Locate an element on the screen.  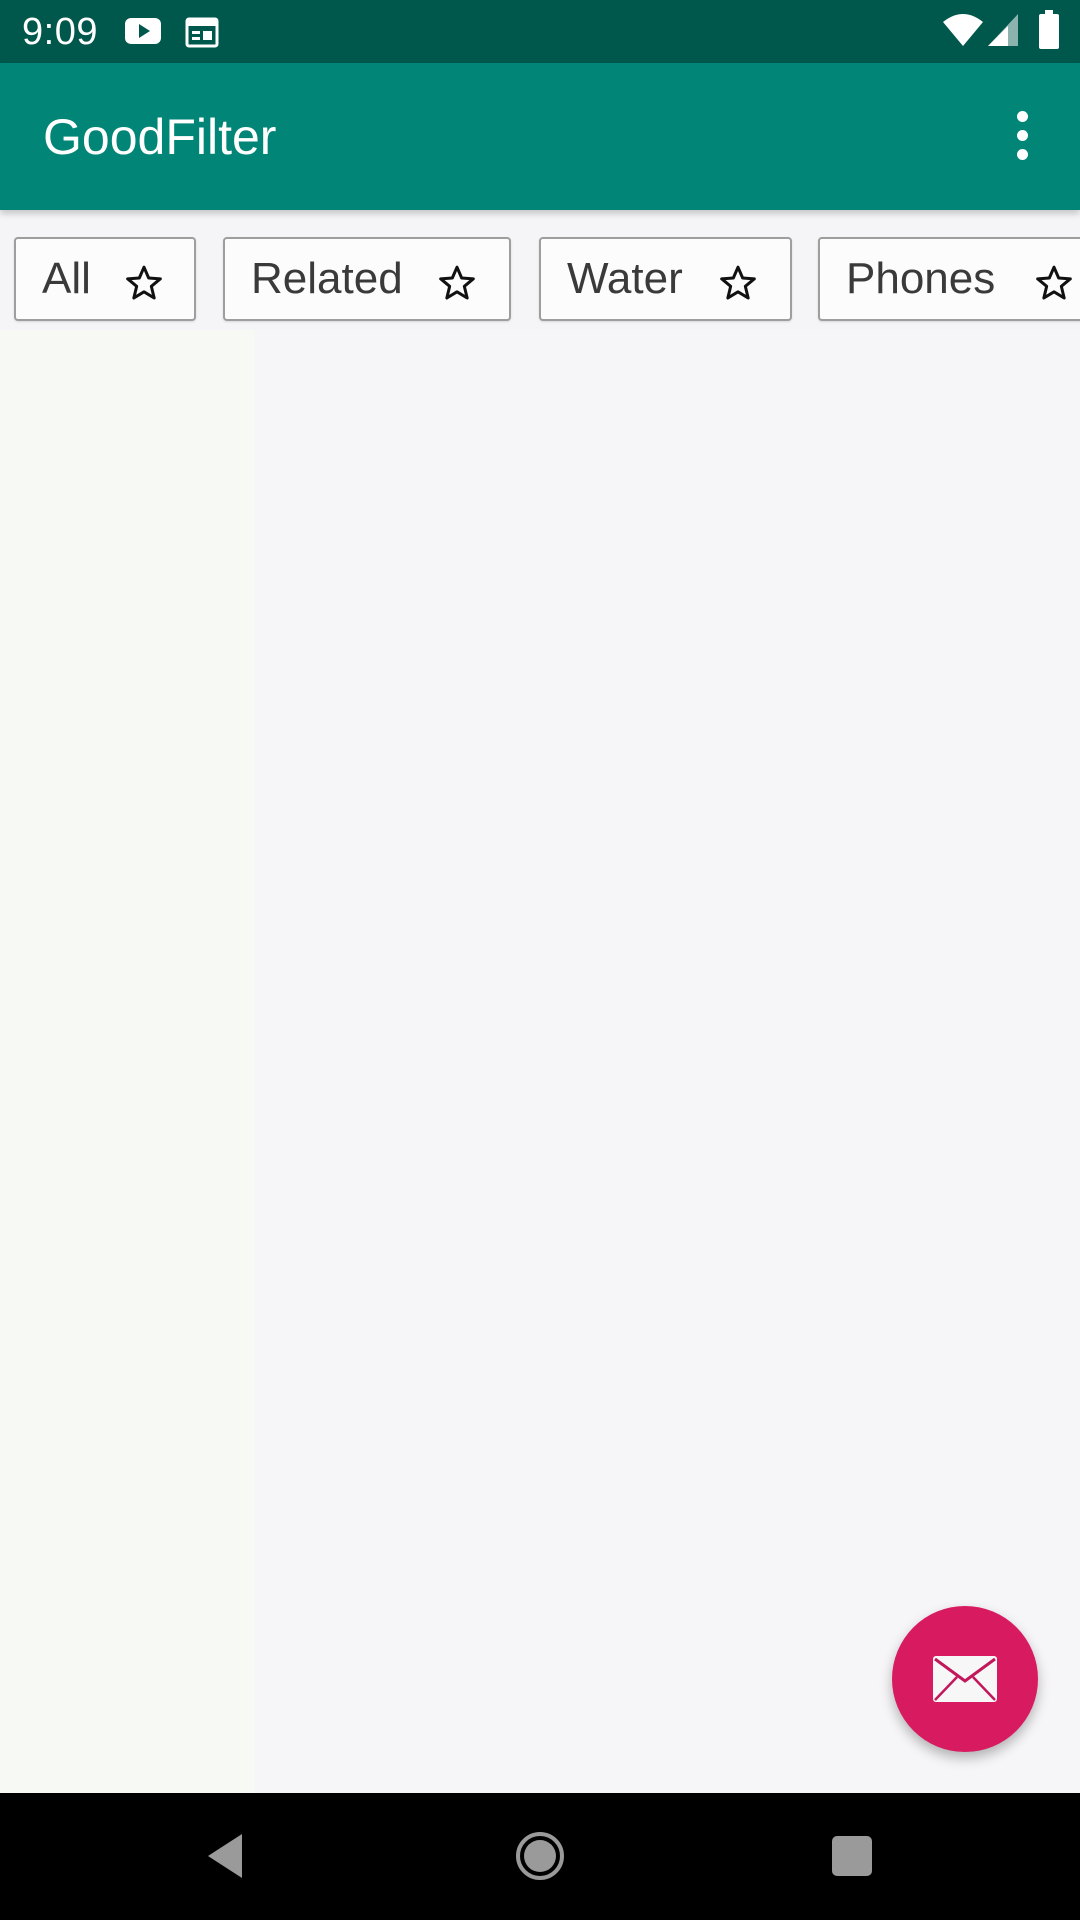
status-bar: 9:09 is located at coordinates (540, 31).